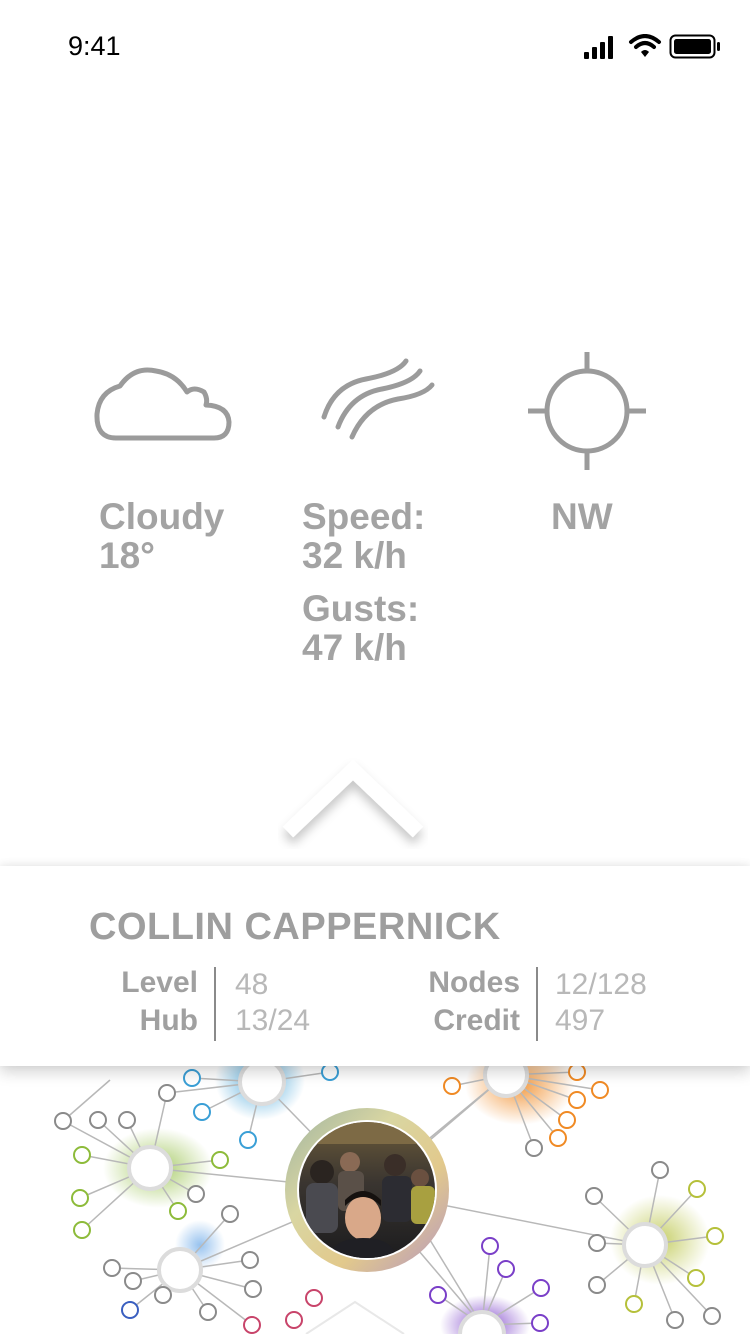 The image size is (750, 1334). Describe the element at coordinates (367, 1190) in the screenshot. I see `avatar` at that location.